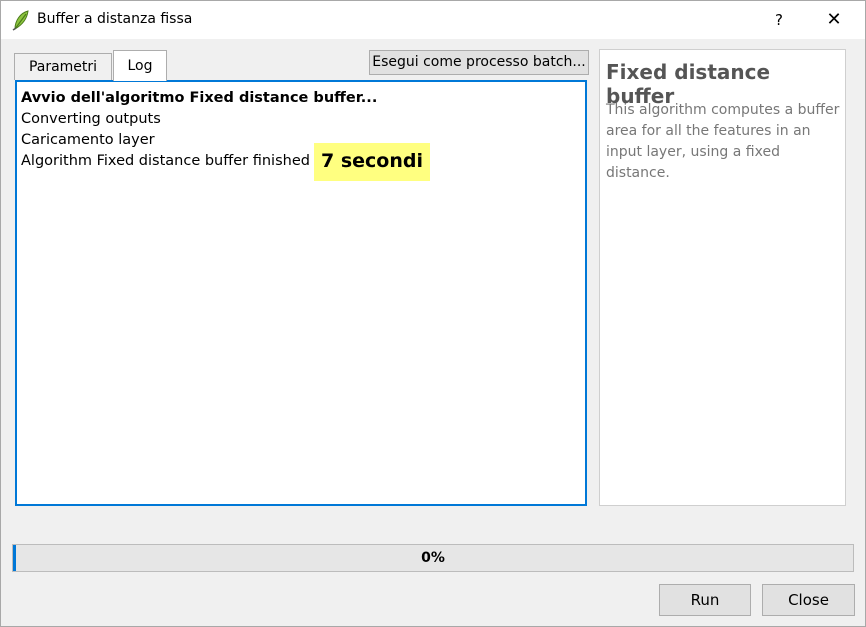  I want to click on help-button: ?, so click(779, 20).